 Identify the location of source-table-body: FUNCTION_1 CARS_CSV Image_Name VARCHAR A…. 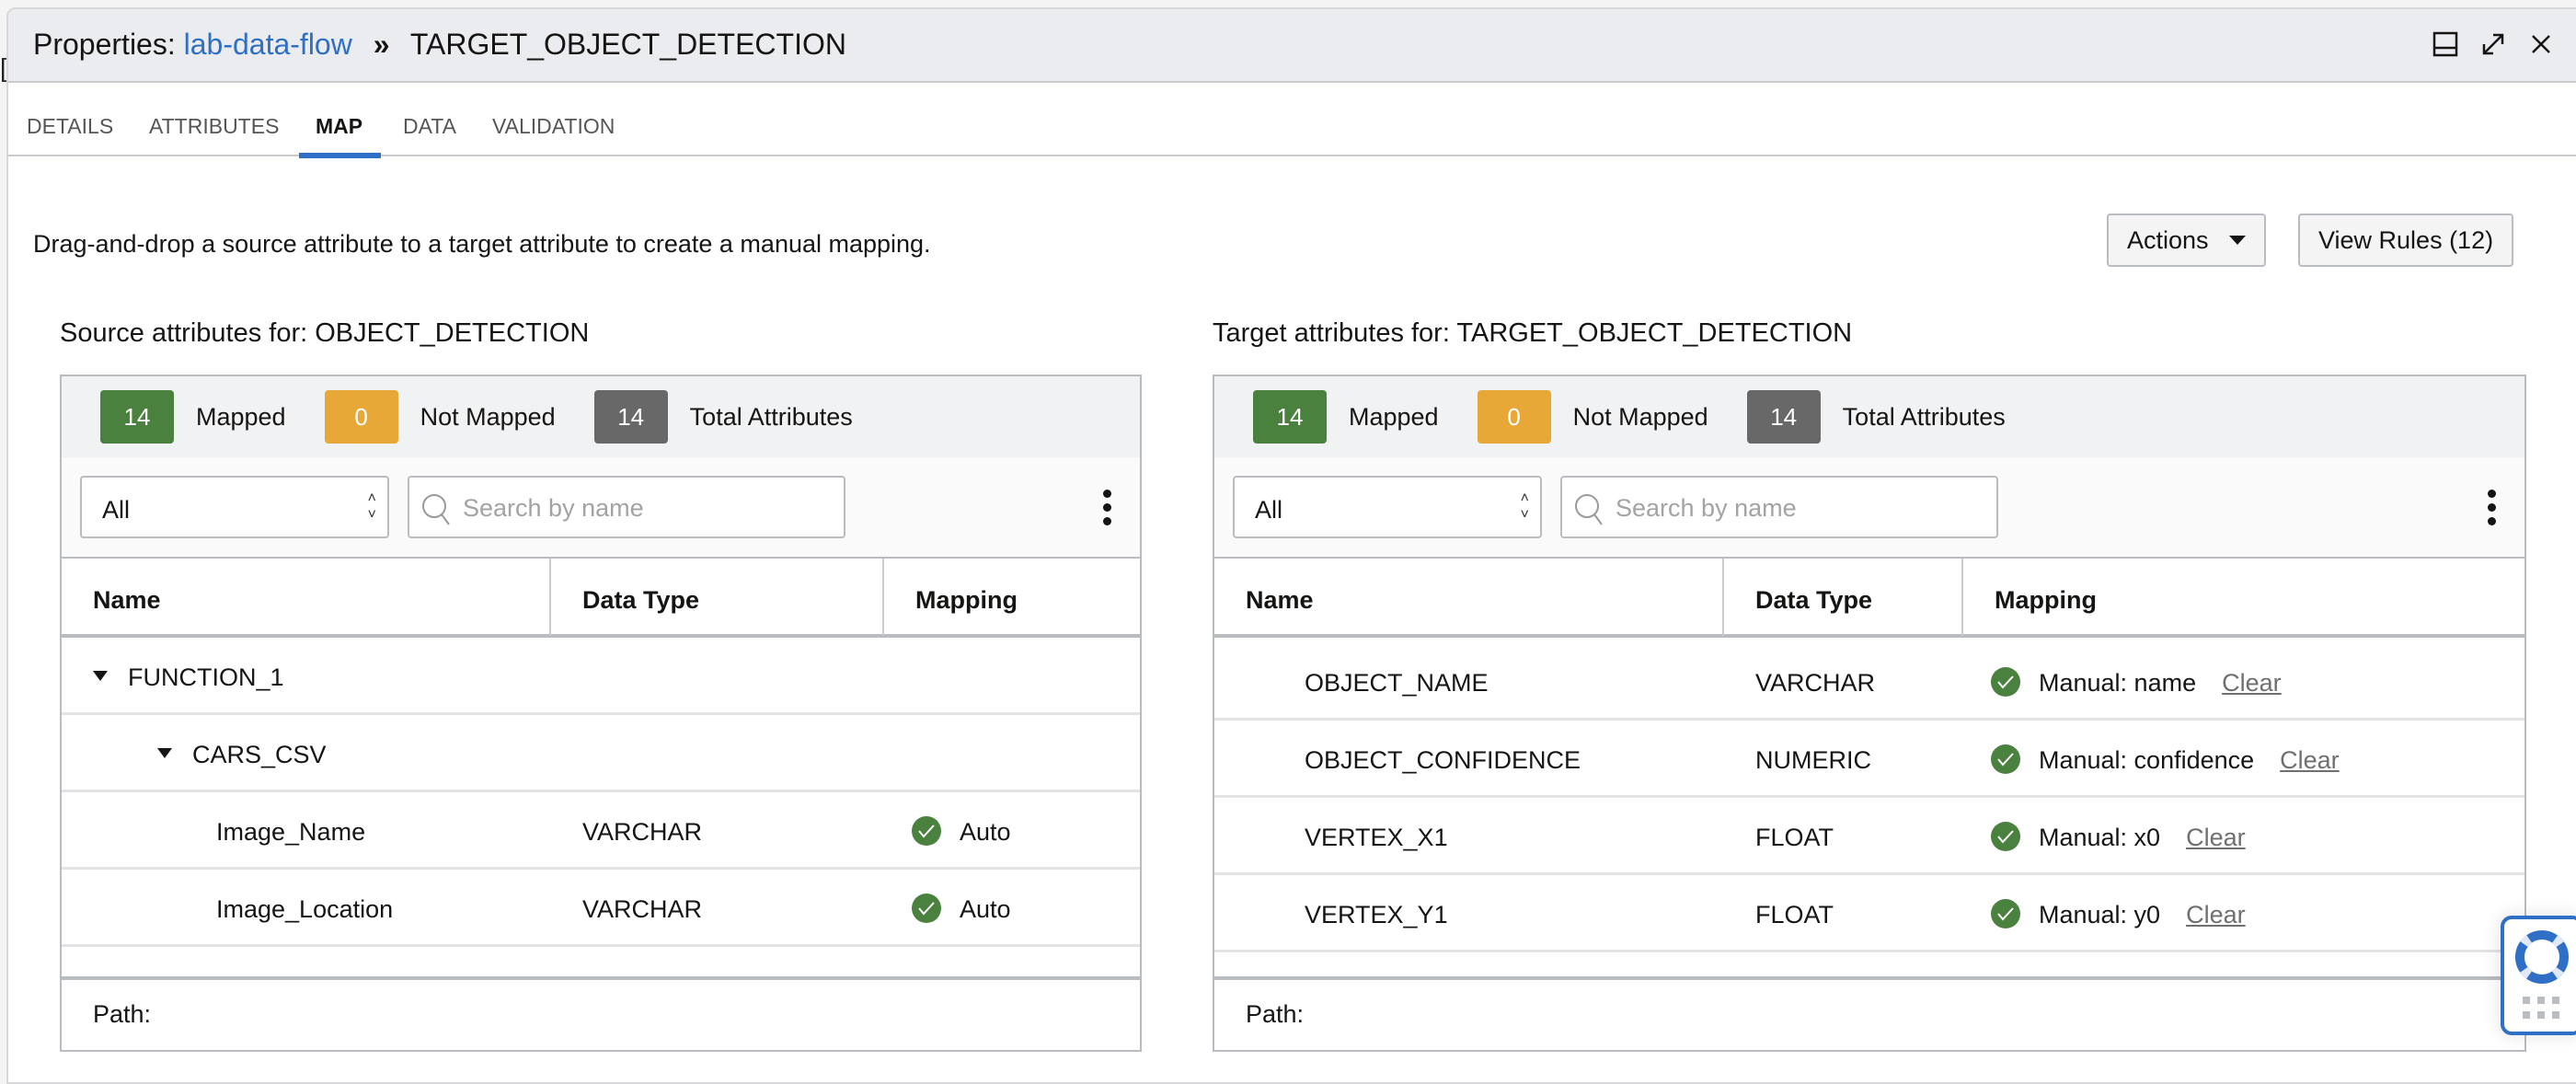
(601, 808).